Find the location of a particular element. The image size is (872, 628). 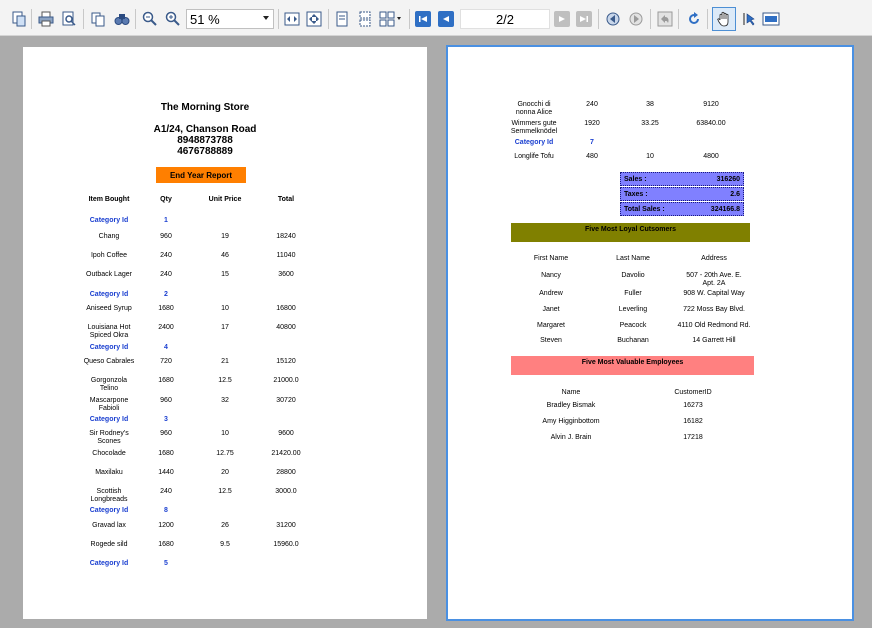

item-total: 11040 is located at coordinates (286, 255).